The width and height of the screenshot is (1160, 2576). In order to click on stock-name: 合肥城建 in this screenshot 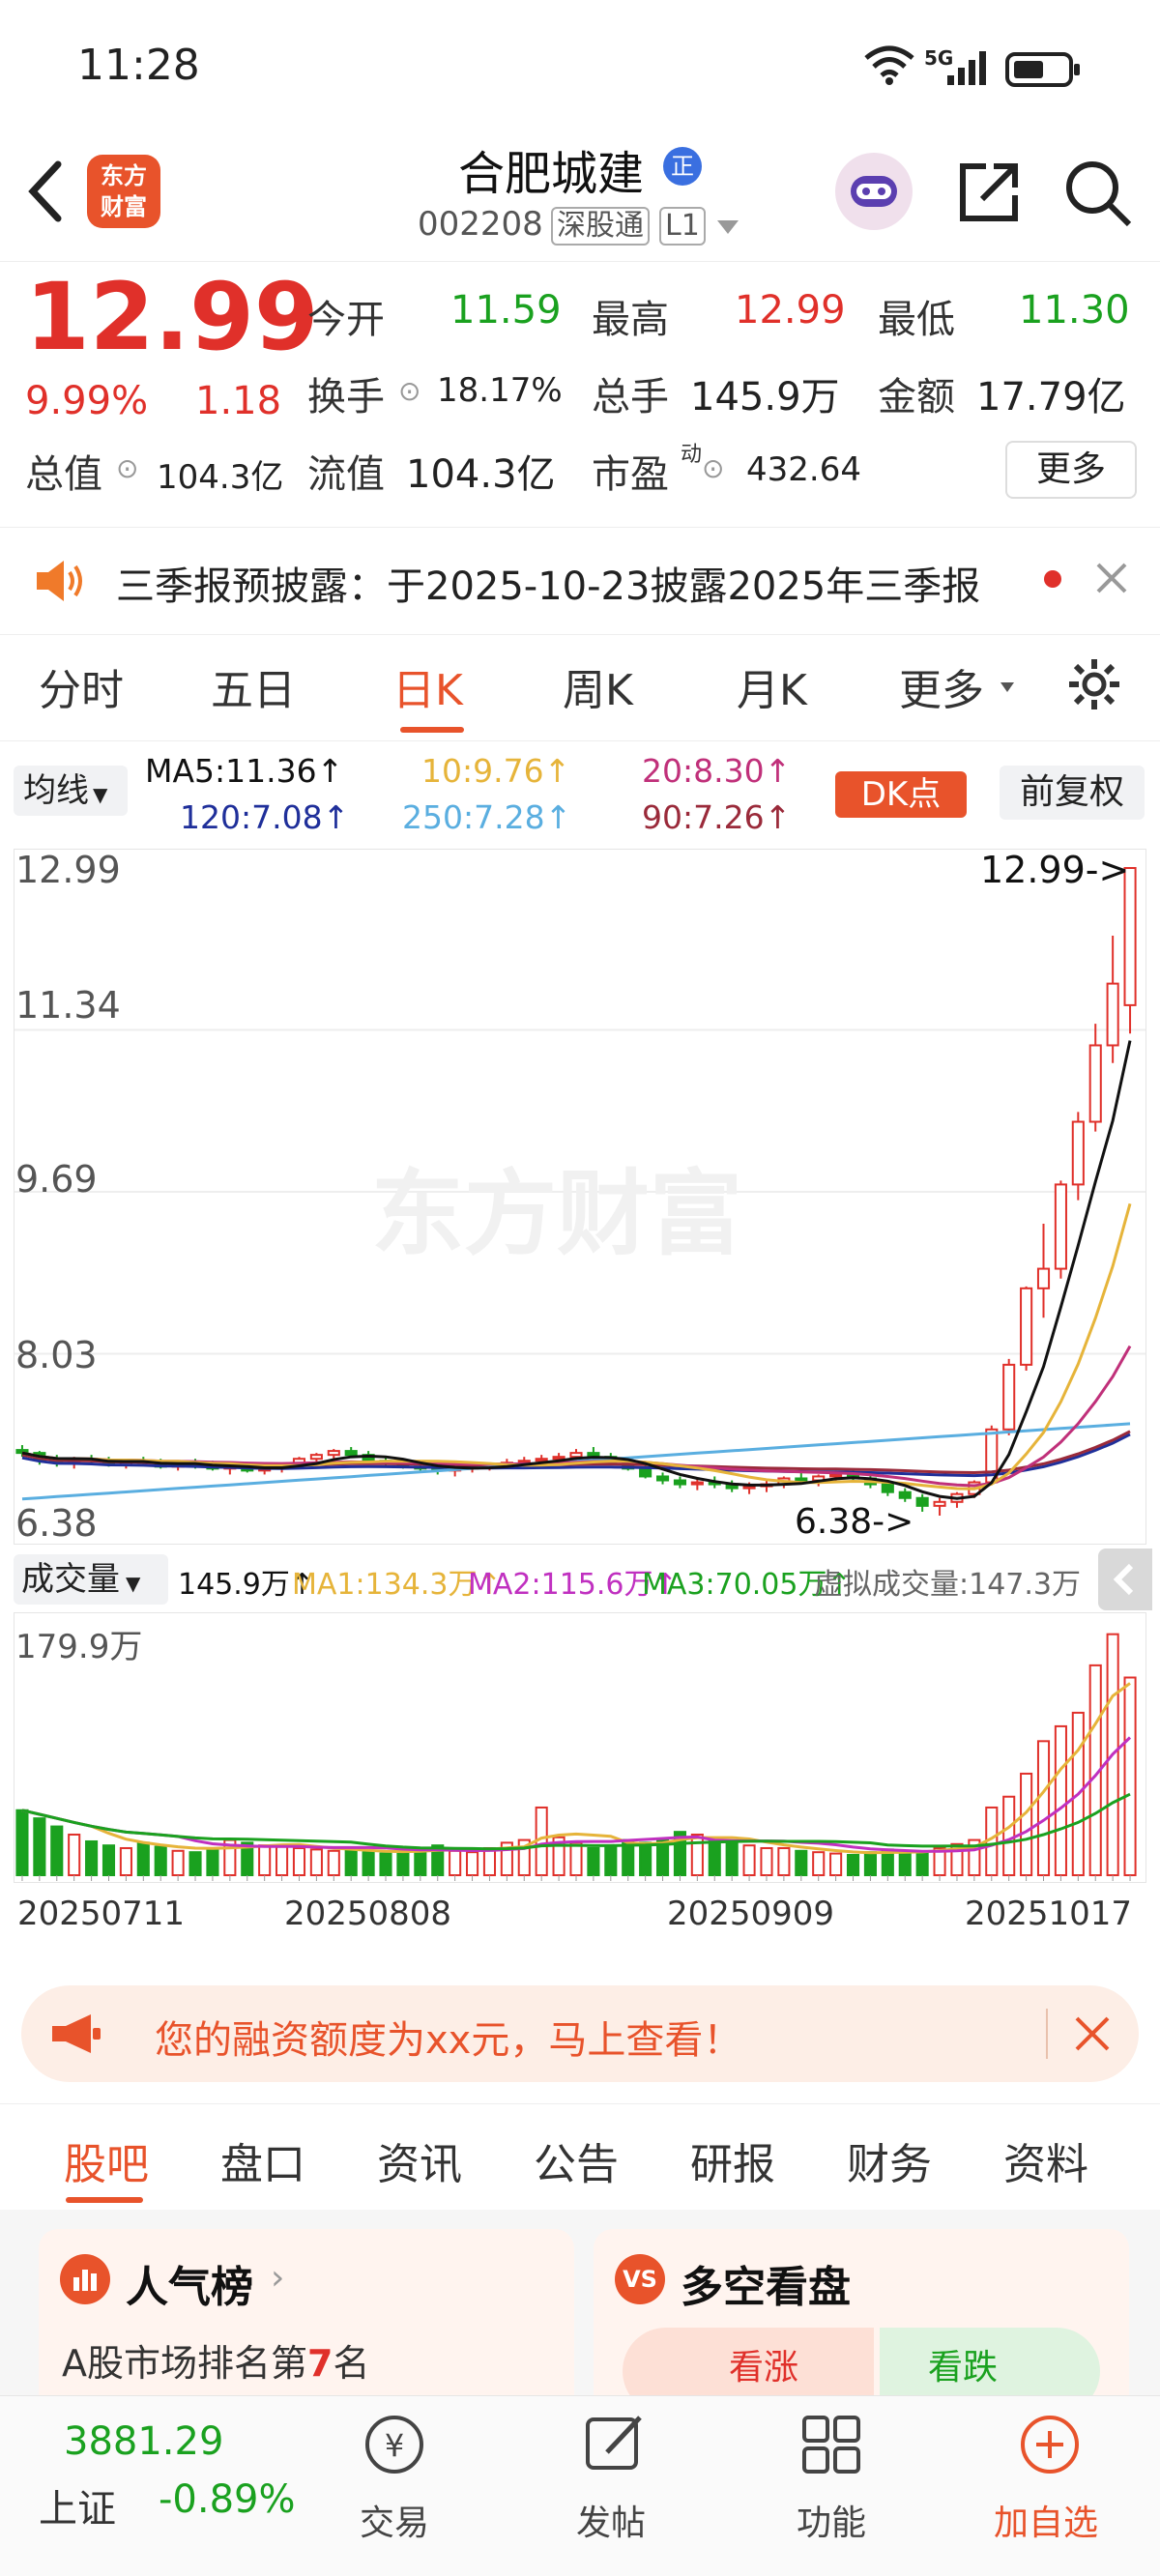, I will do `click(551, 174)`.